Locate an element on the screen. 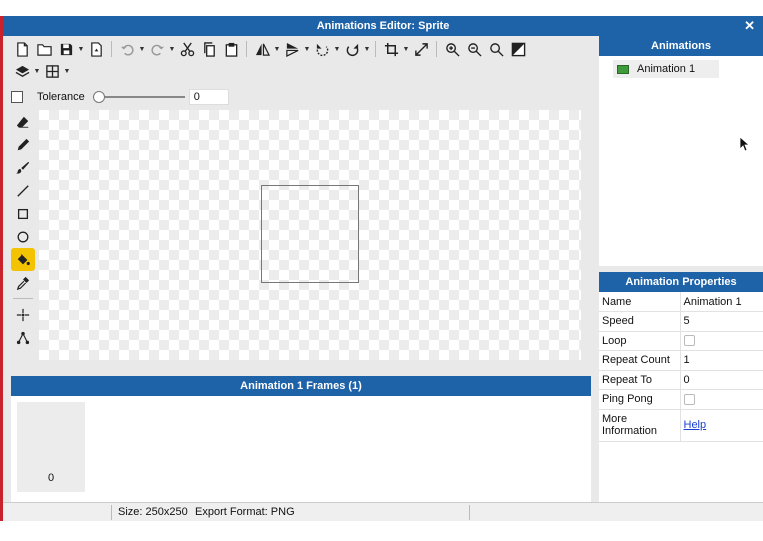 The width and height of the screenshot is (763, 541). zoom-in-icon is located at coordinates (452, 49).